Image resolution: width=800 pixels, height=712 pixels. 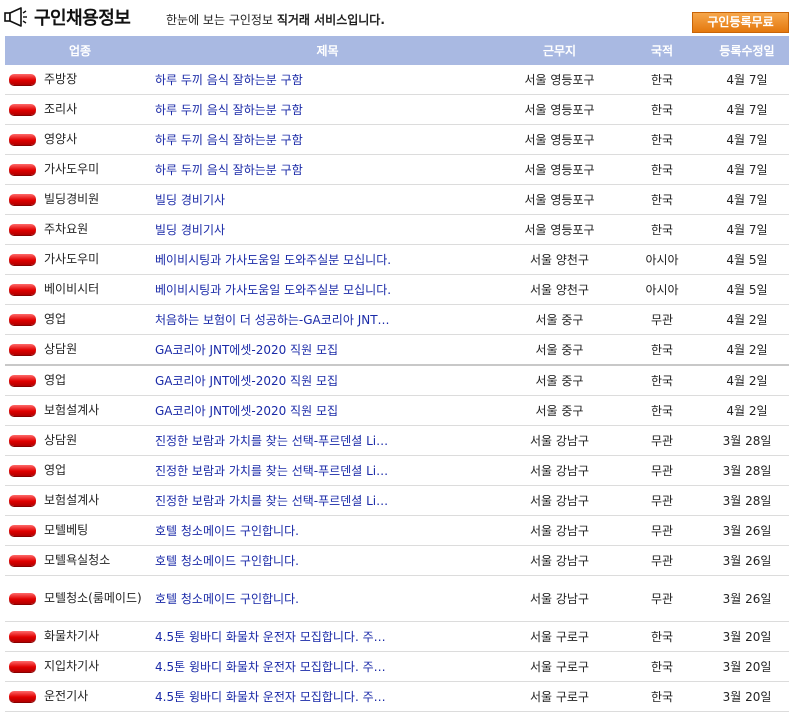 I want to click on table-row: 모텔청소(룸메이드) 호텔 청소메이드 구인합니다. 서울 강남구 무관 3월 26일, so click(x=397, y=598).